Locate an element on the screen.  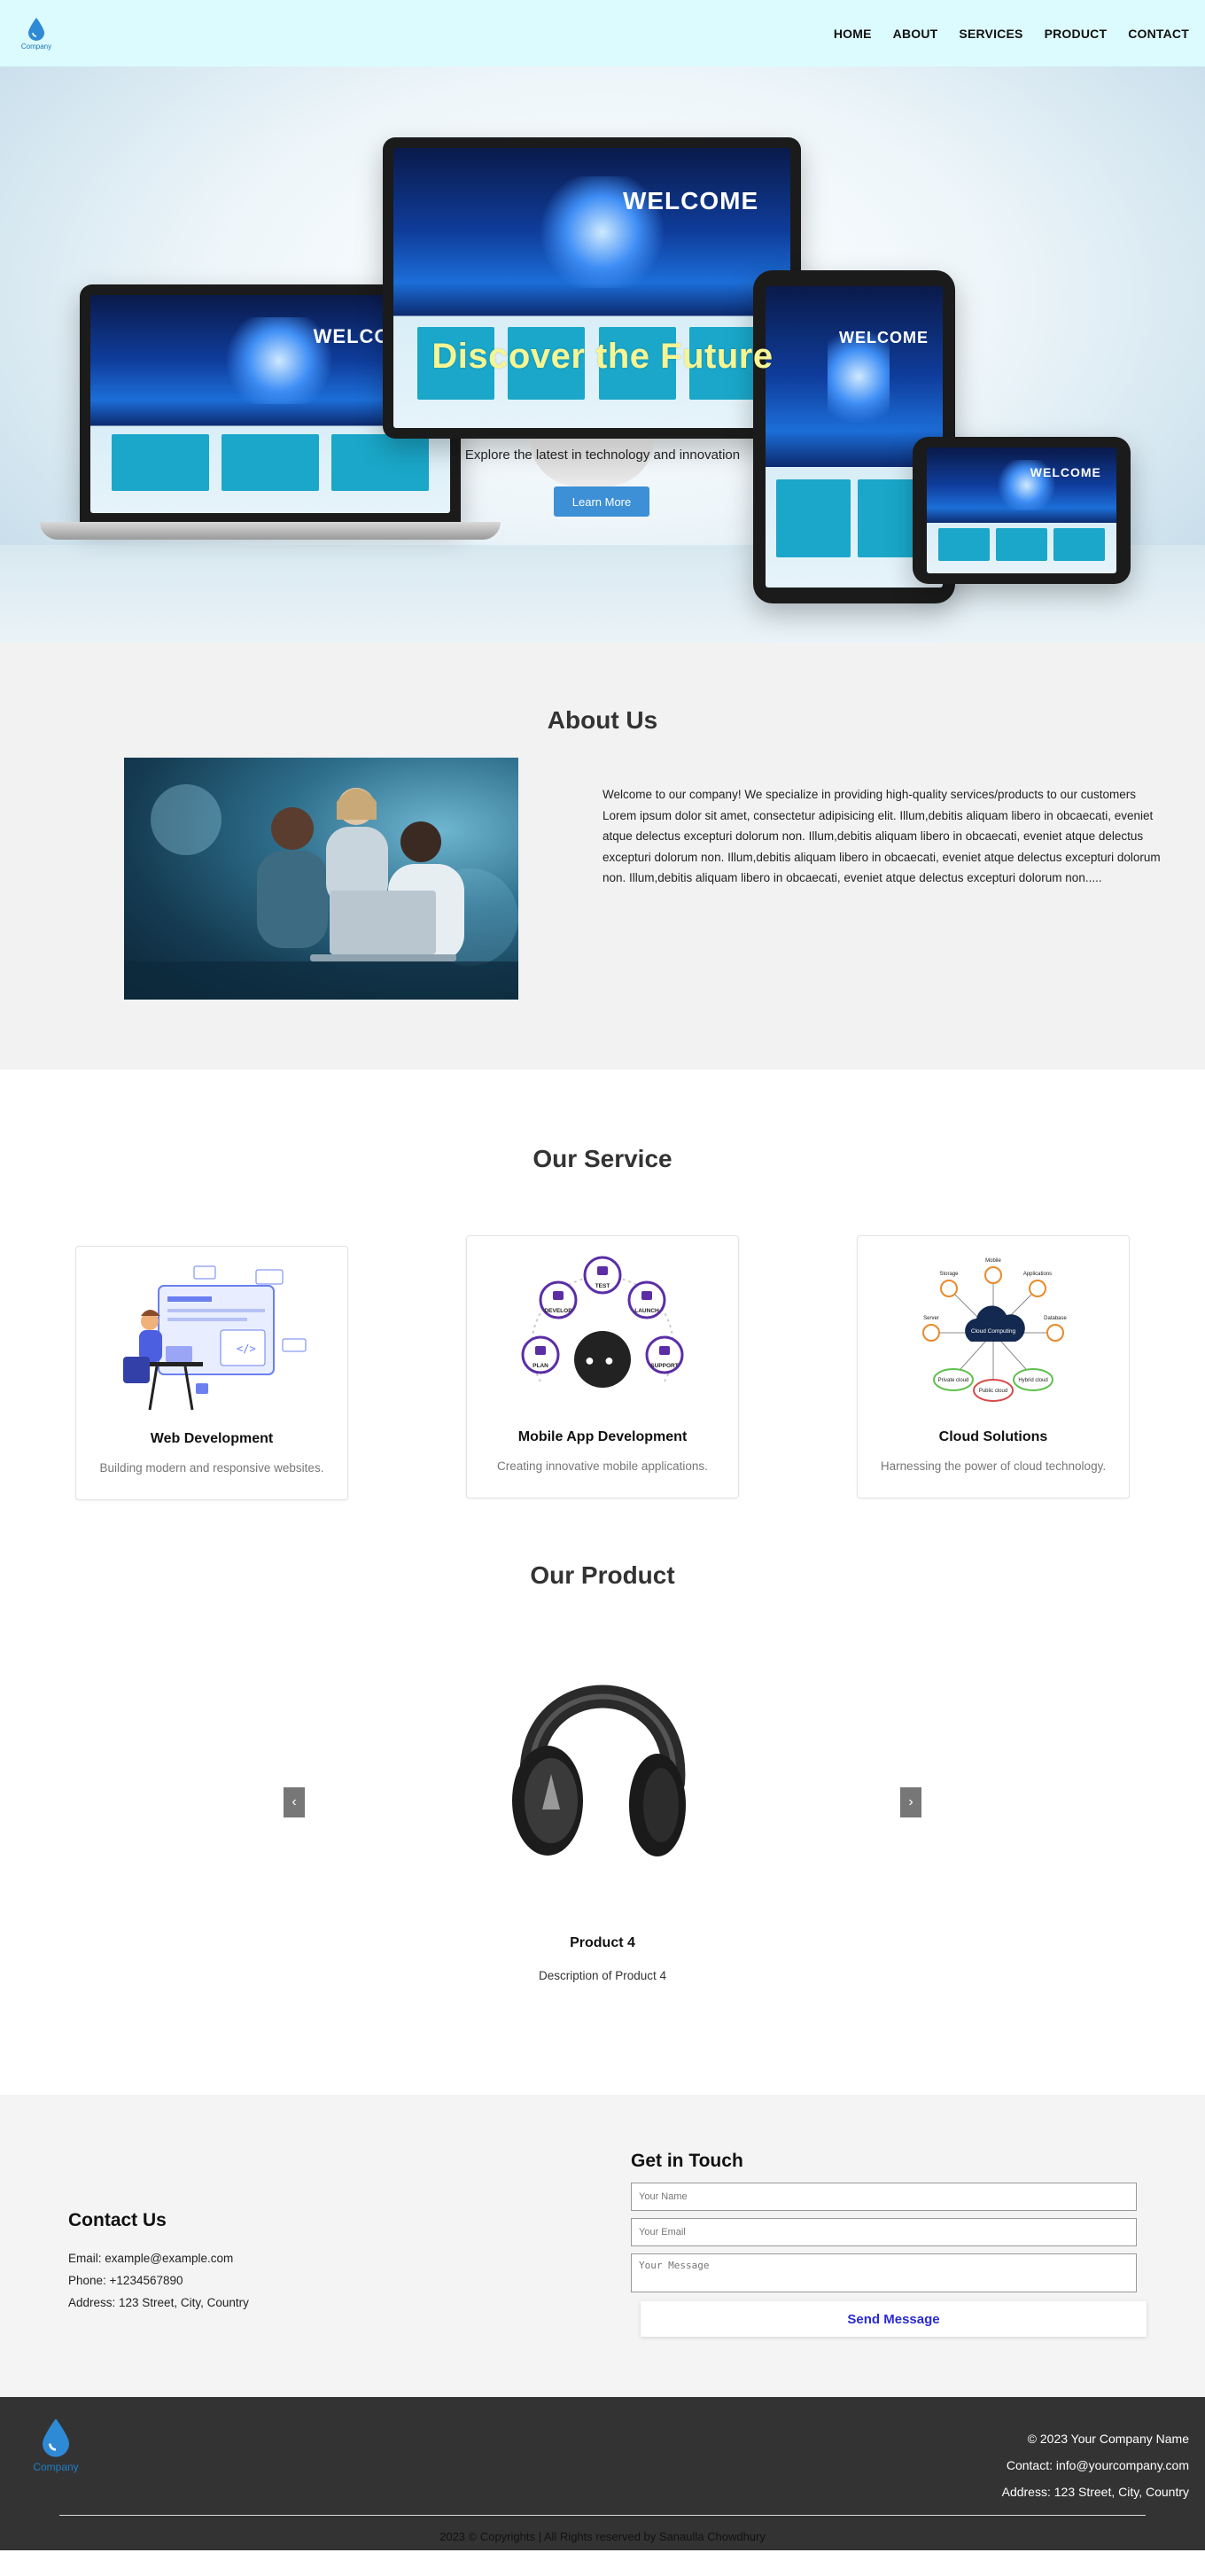
product-description: Description of Product 4 is located at coordinates (602, 1976).